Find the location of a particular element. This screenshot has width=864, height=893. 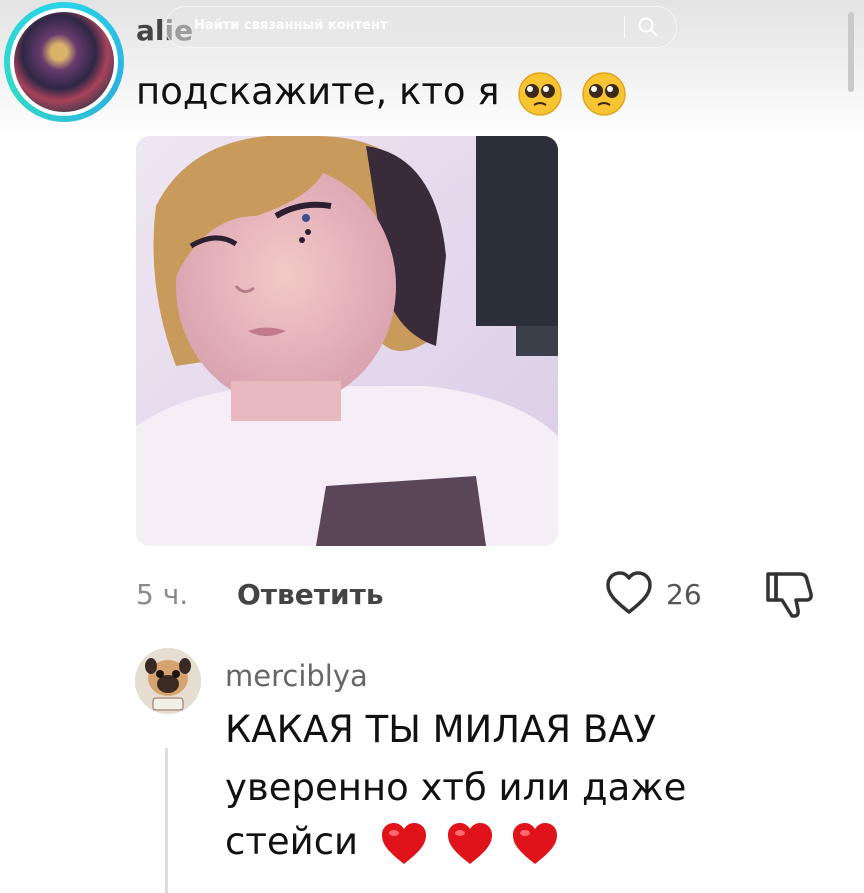

comment-timestamp: 5 ч. is located at coordinates (162, 594).